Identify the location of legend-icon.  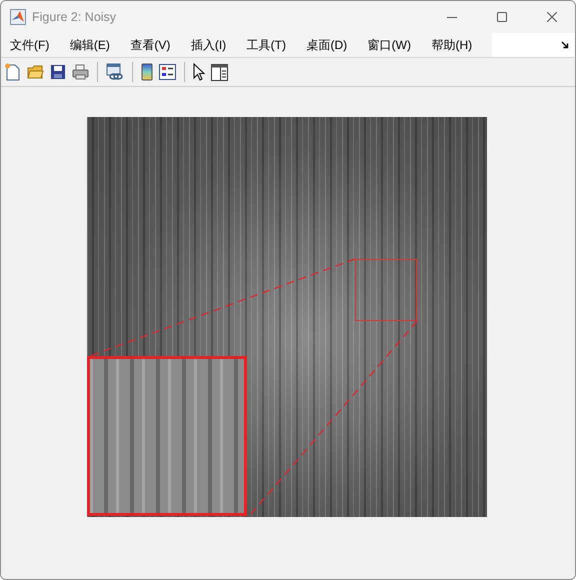
(167, 72).